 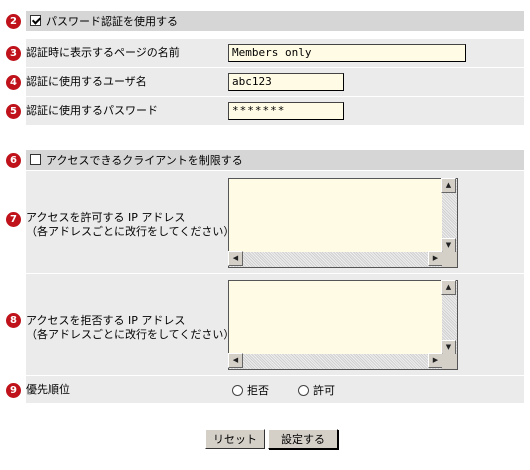 I want to click on username-row: 認証に使用するユーザ名 abc123, so click(x=275, y=82).